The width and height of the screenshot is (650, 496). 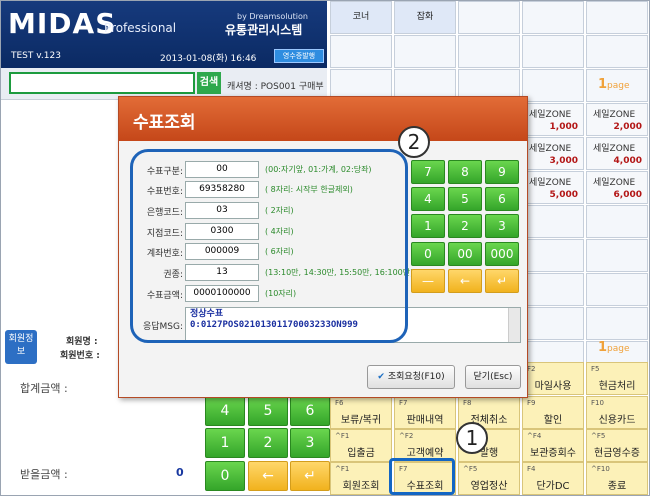 I want to click on member-name-label: 회원명 :, so click(x=82, y=342).